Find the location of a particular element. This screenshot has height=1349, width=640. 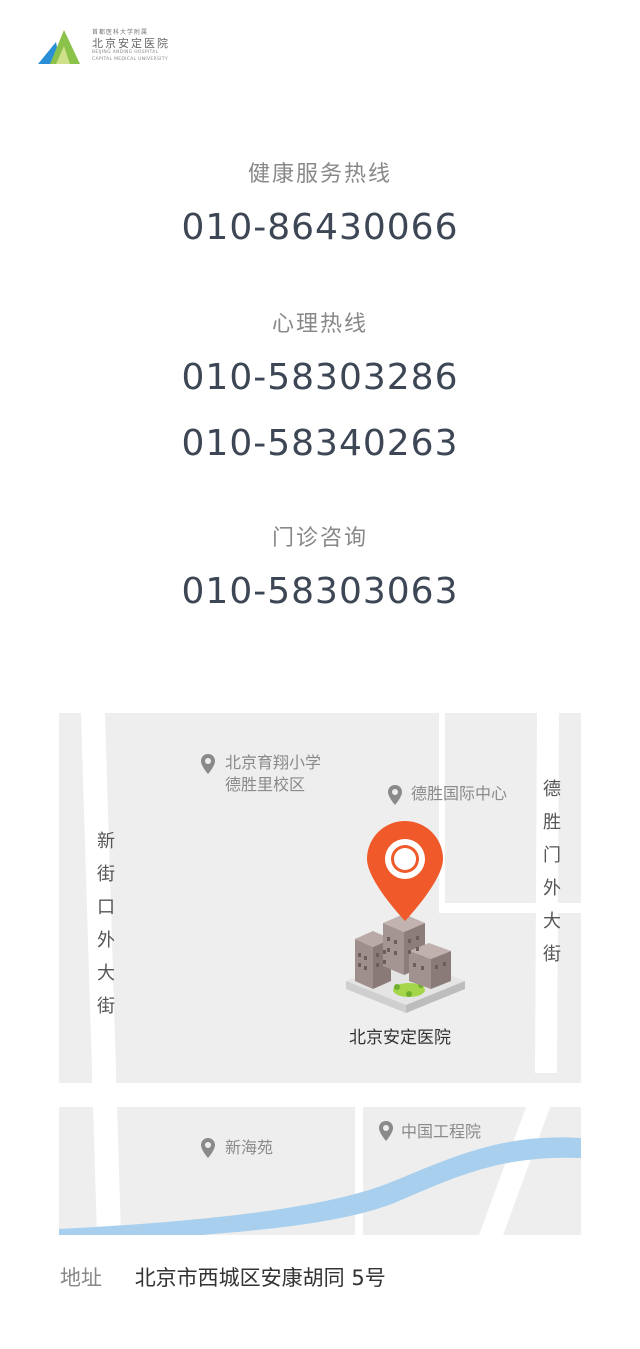

poi-engineering-academy: 中国工程院 is located at coordinates (441, 1131).